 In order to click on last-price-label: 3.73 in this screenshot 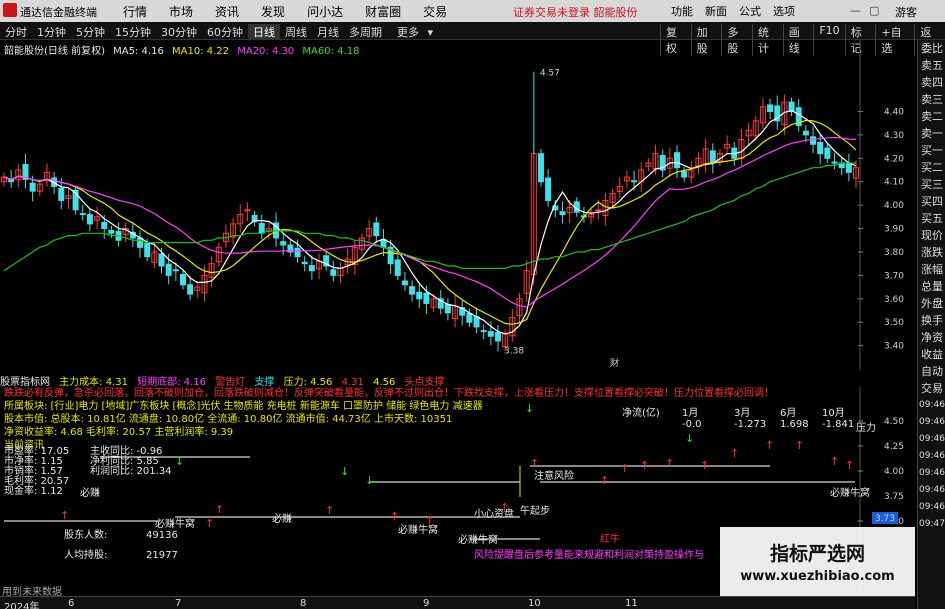, I will do `click(885, 519)`.